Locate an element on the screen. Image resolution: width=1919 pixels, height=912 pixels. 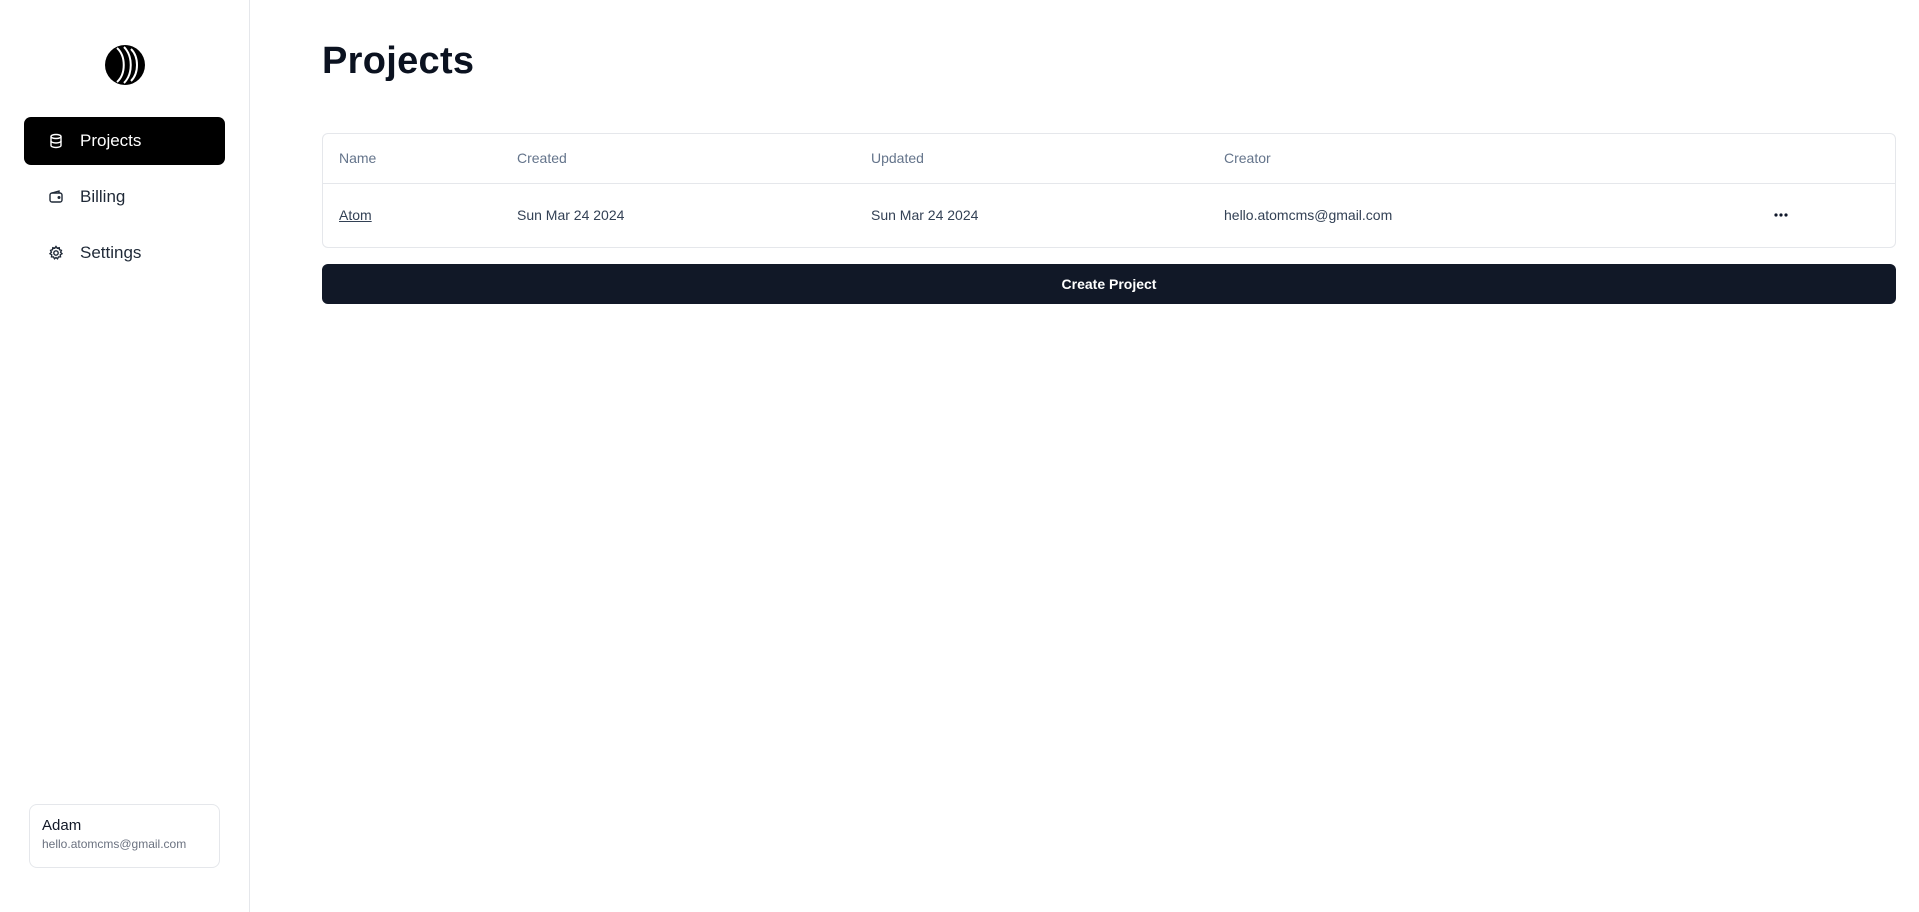
sidebar-item-billing: Billing is located at coordinates (124, 197).